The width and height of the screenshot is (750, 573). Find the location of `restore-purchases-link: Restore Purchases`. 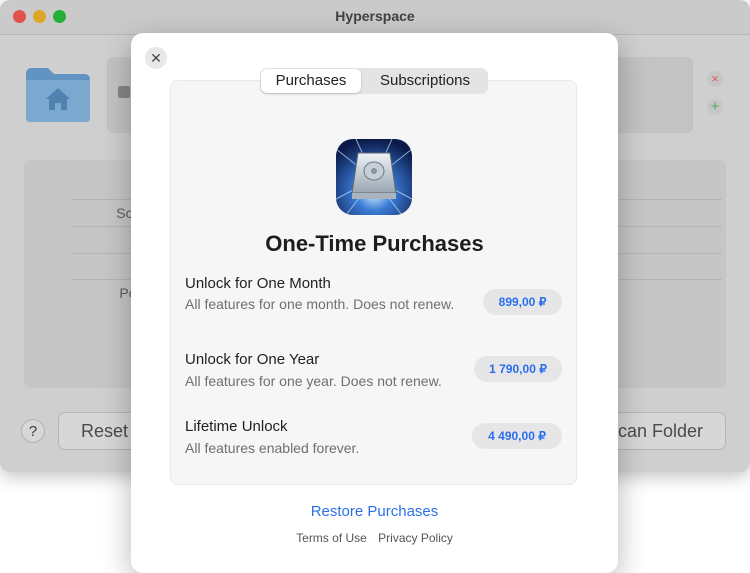

restore-purchases-link: Restore Purchases is located at coordinates (374, 511).